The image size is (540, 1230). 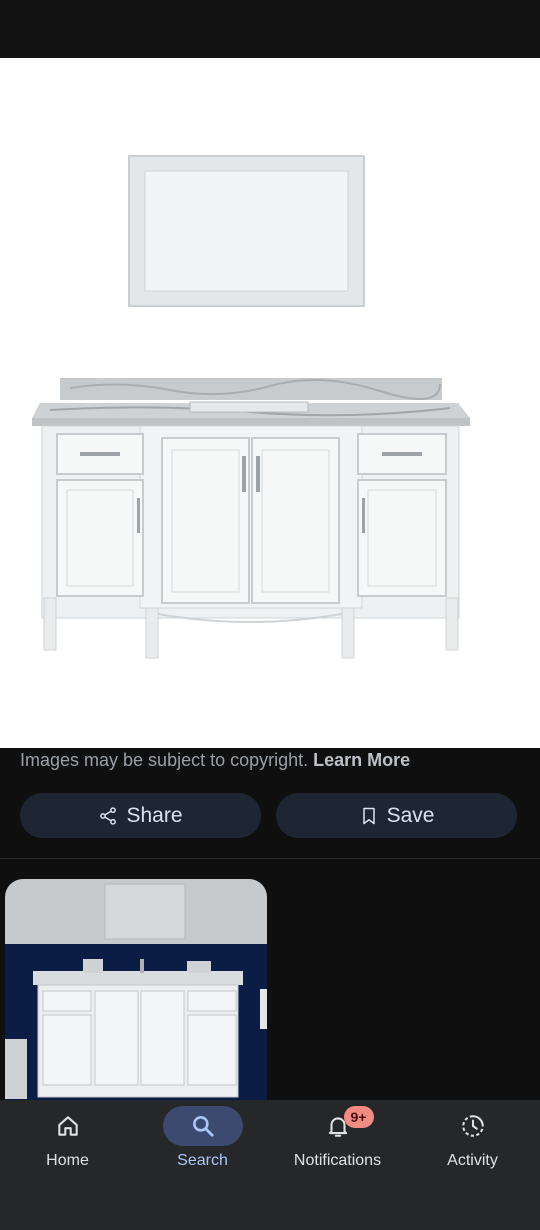 I want to click on notification-badge: 9+, so click(x=358, y=1117).